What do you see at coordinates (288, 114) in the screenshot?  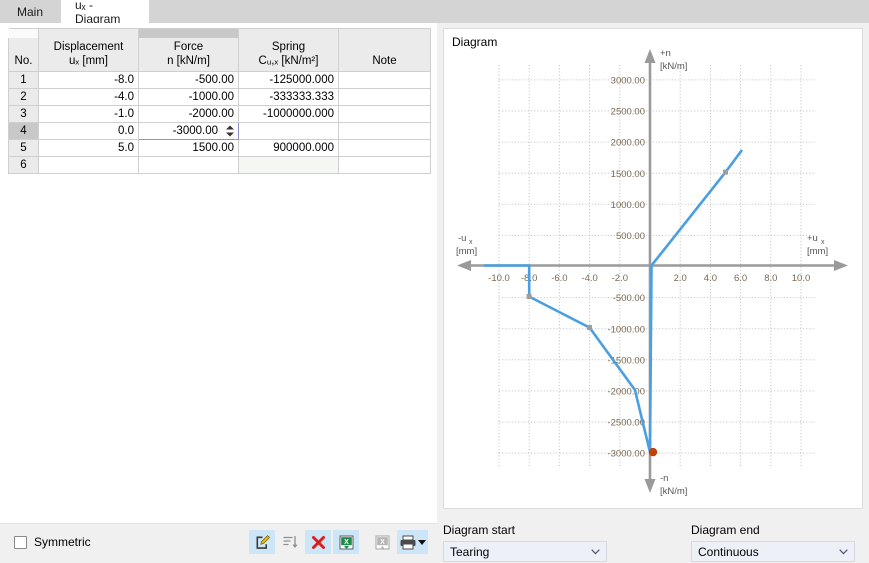 I see `cell-spring: -1000000.000` at bounding box center [288, 114].